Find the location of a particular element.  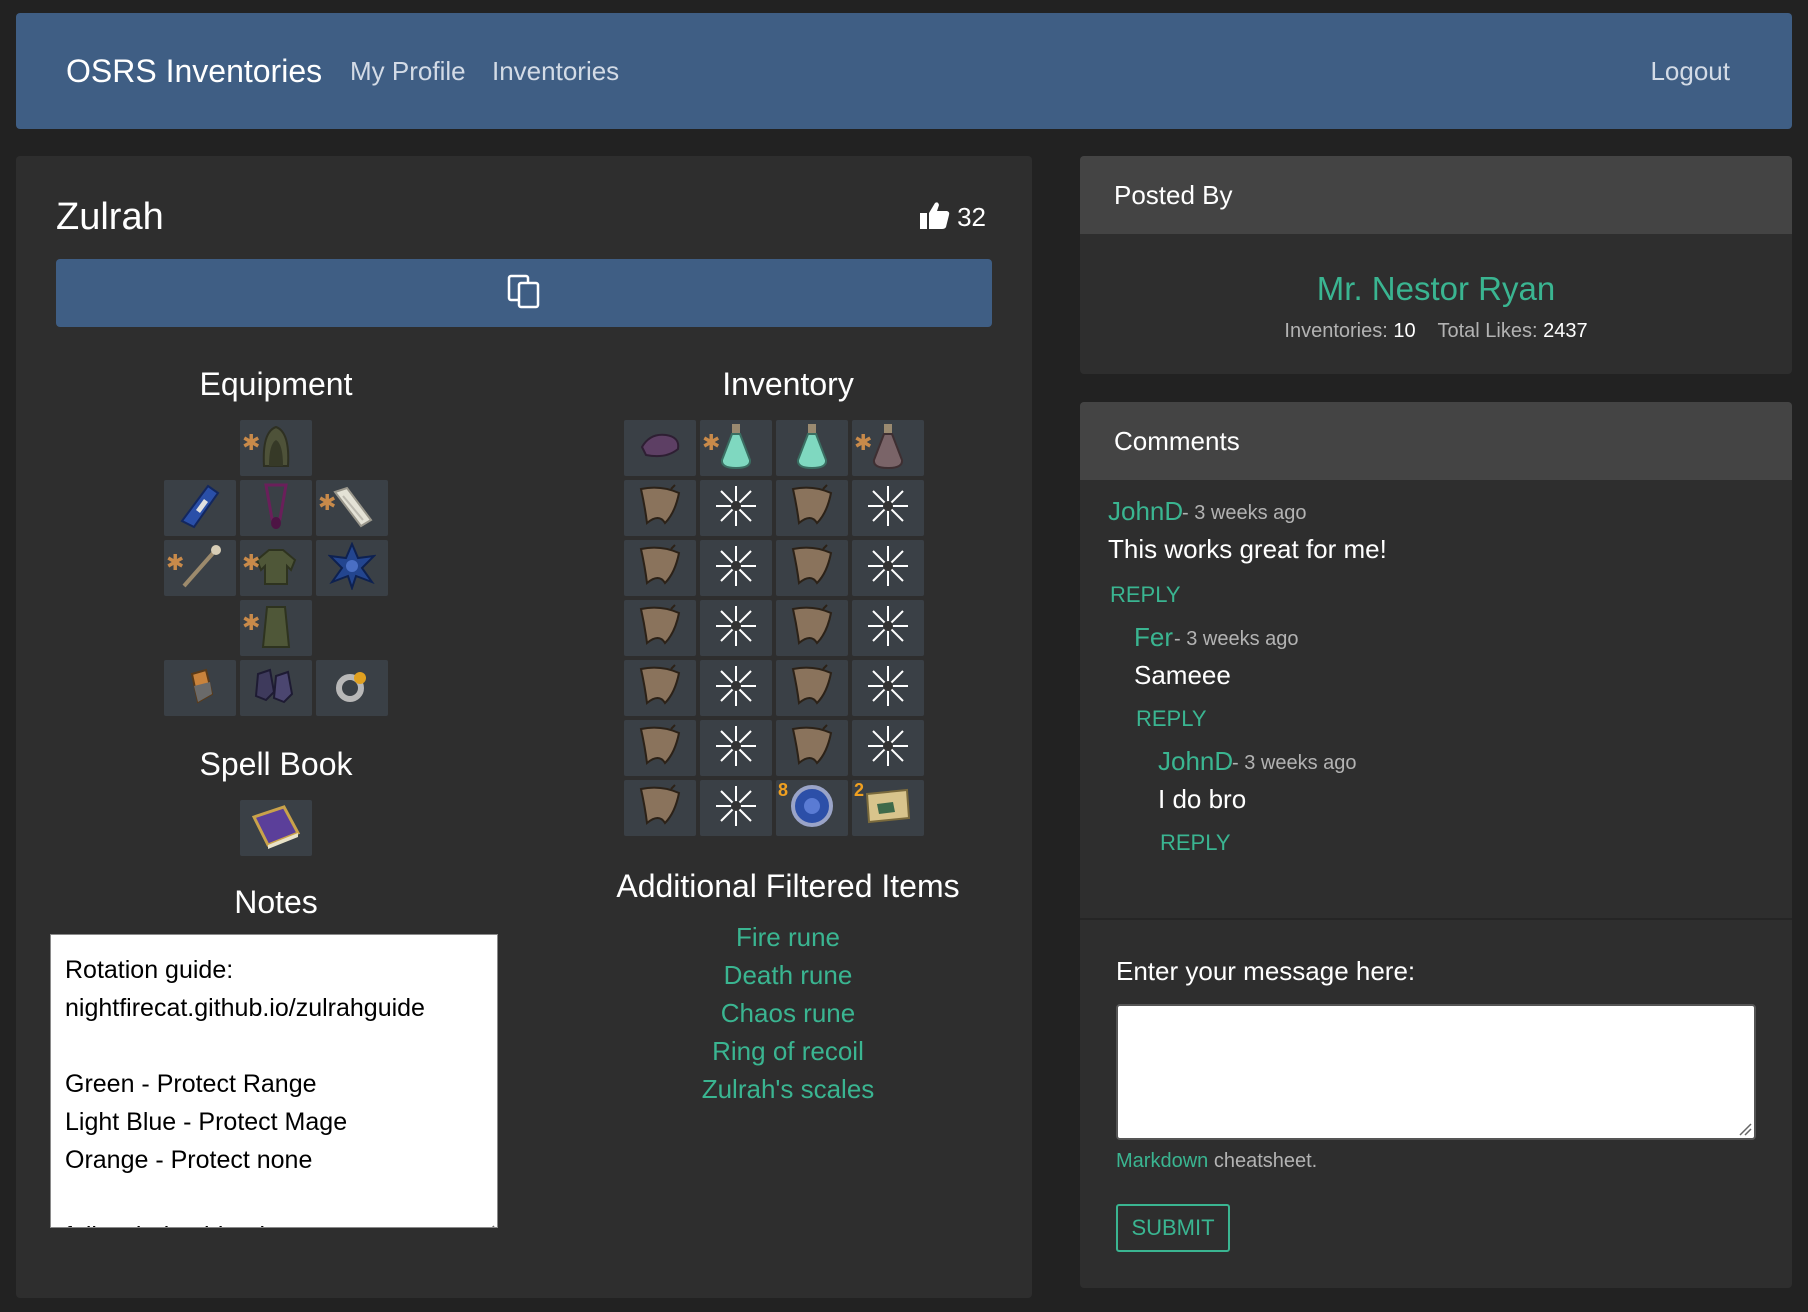

brand-logo-link: OSRS Inventories is located at coordinates (194, 71).